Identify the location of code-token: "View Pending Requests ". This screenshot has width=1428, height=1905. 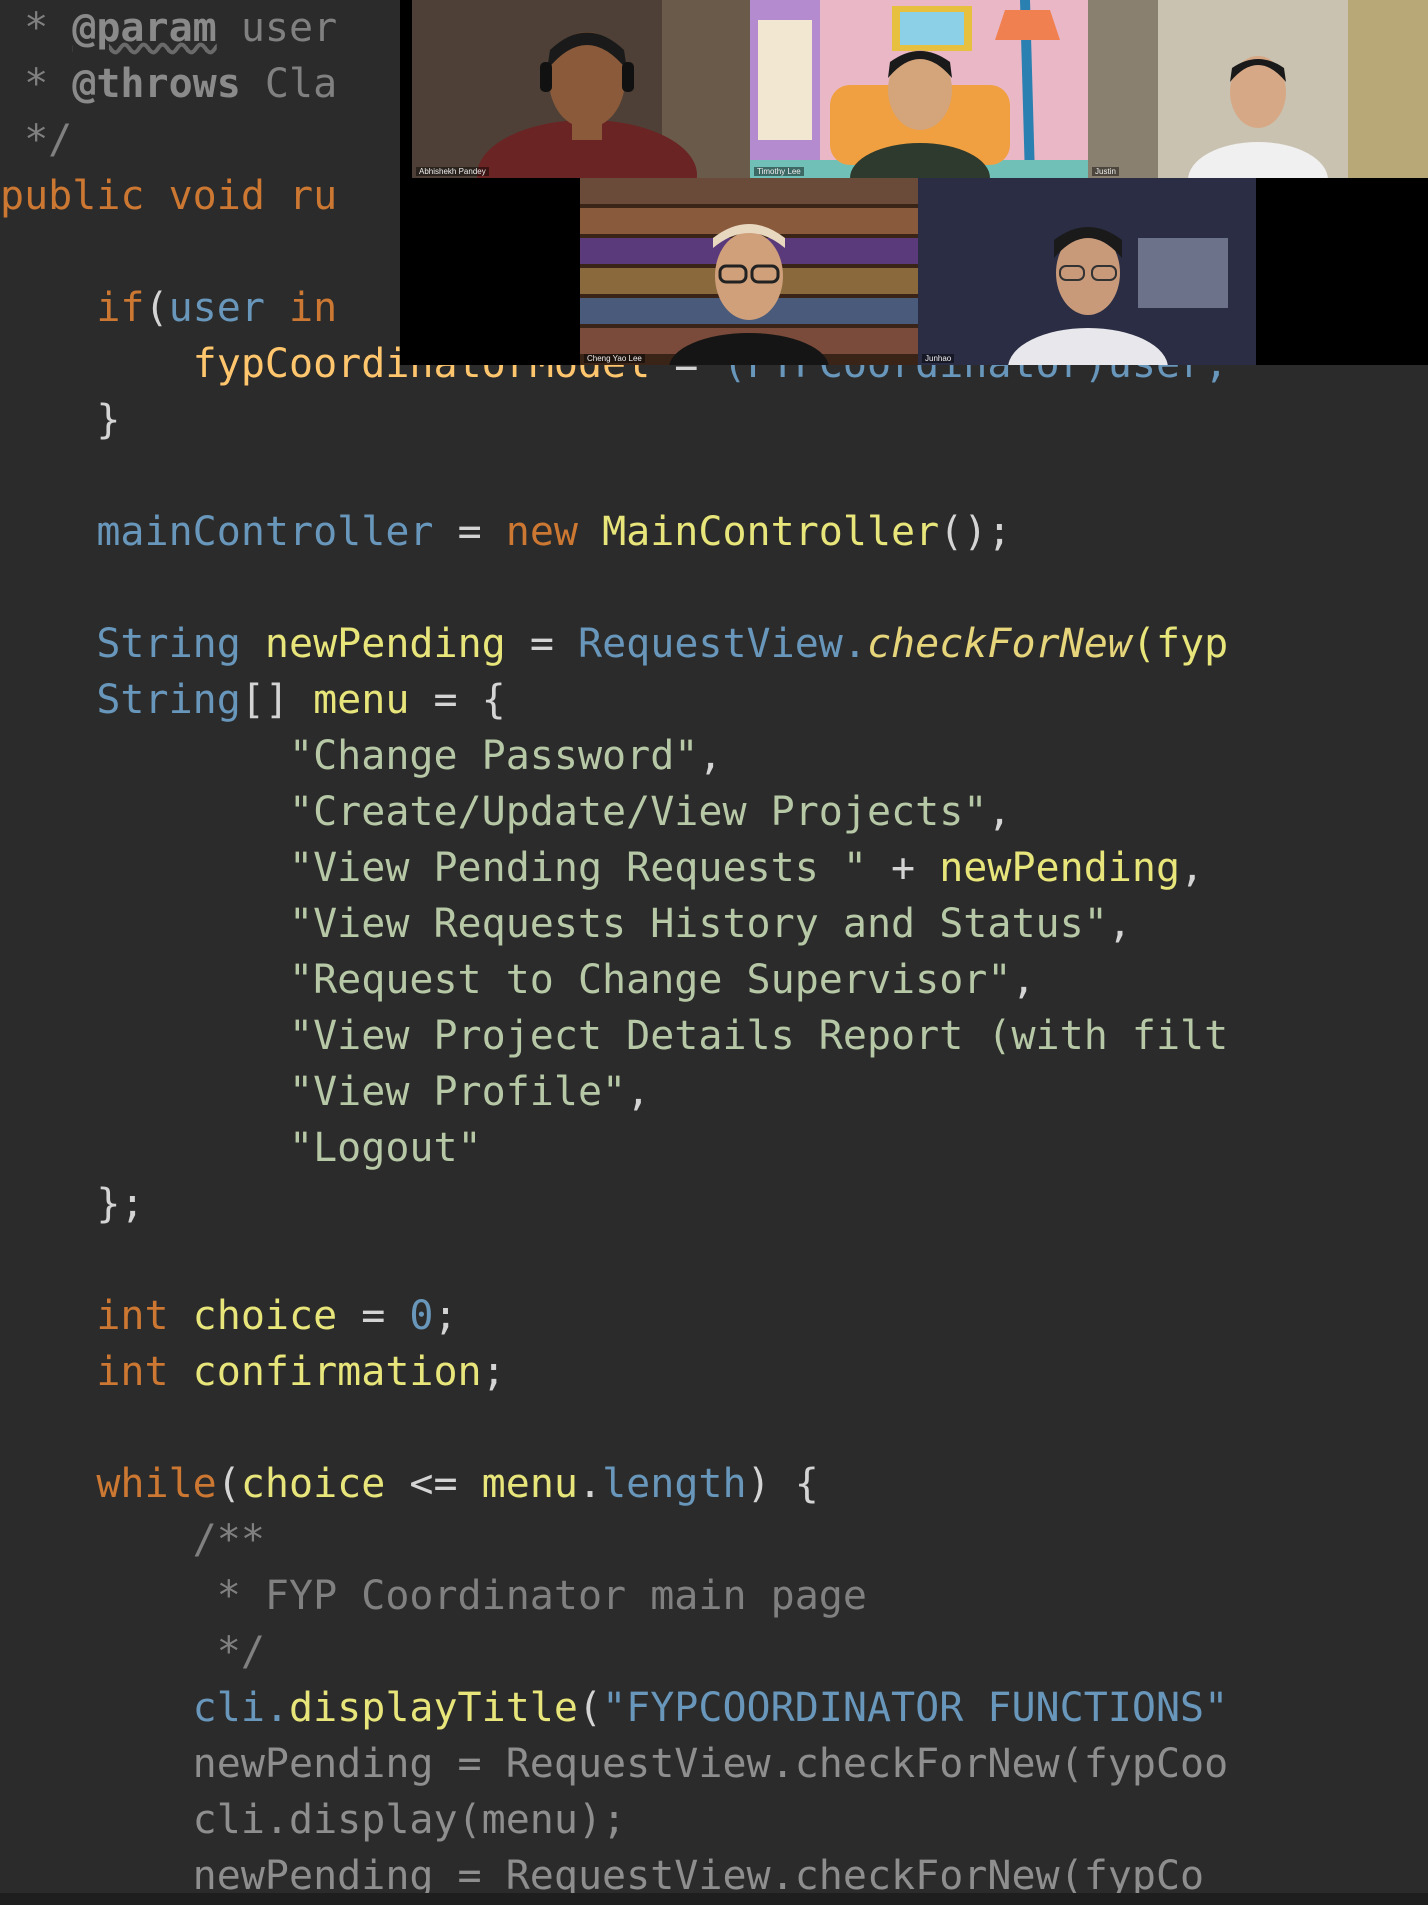
(446, 868).